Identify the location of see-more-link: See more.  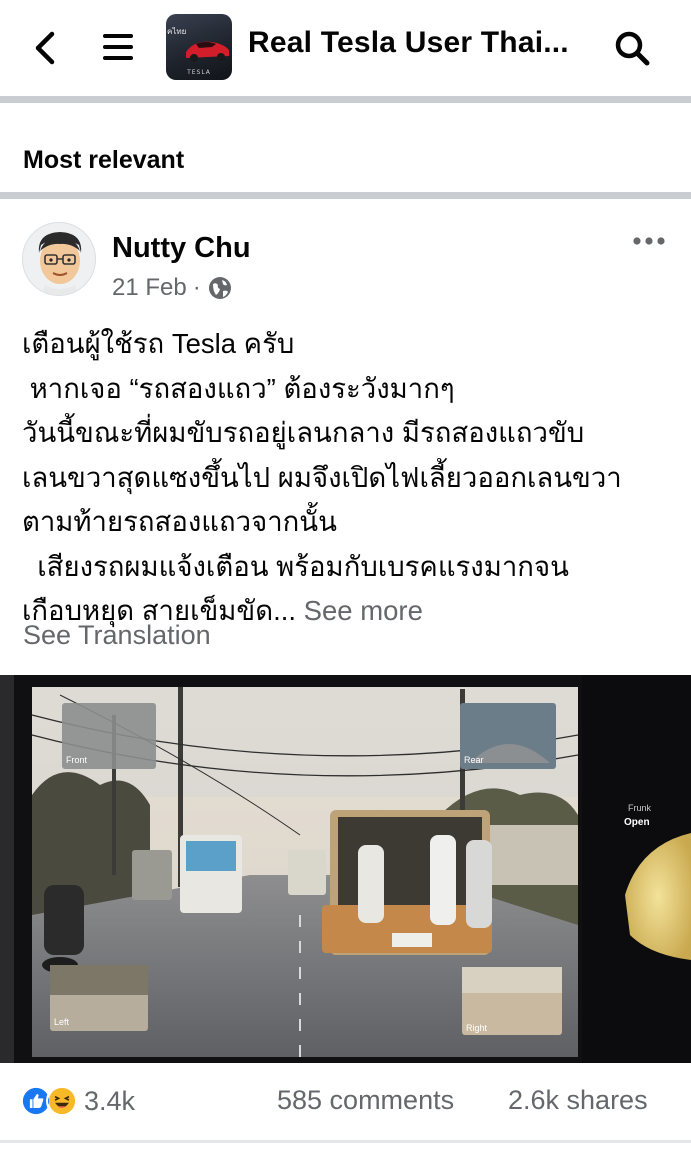
(363, 610).